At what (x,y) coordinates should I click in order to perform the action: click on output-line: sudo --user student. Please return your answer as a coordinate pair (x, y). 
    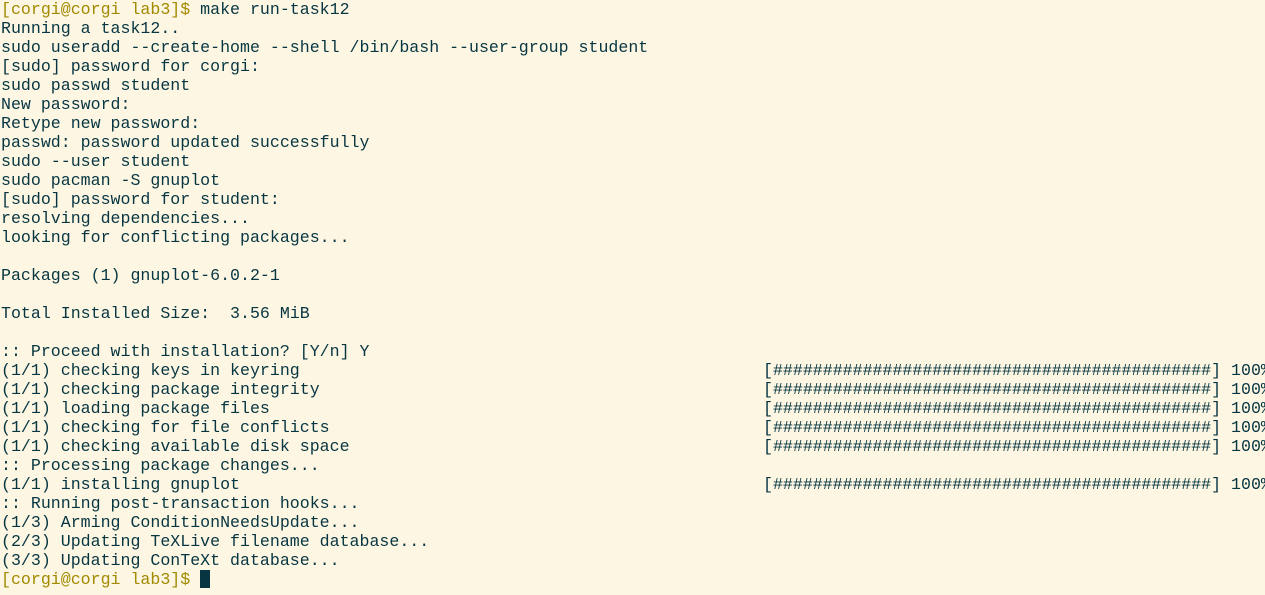
    Looking at the image, I should click on (96, 161).